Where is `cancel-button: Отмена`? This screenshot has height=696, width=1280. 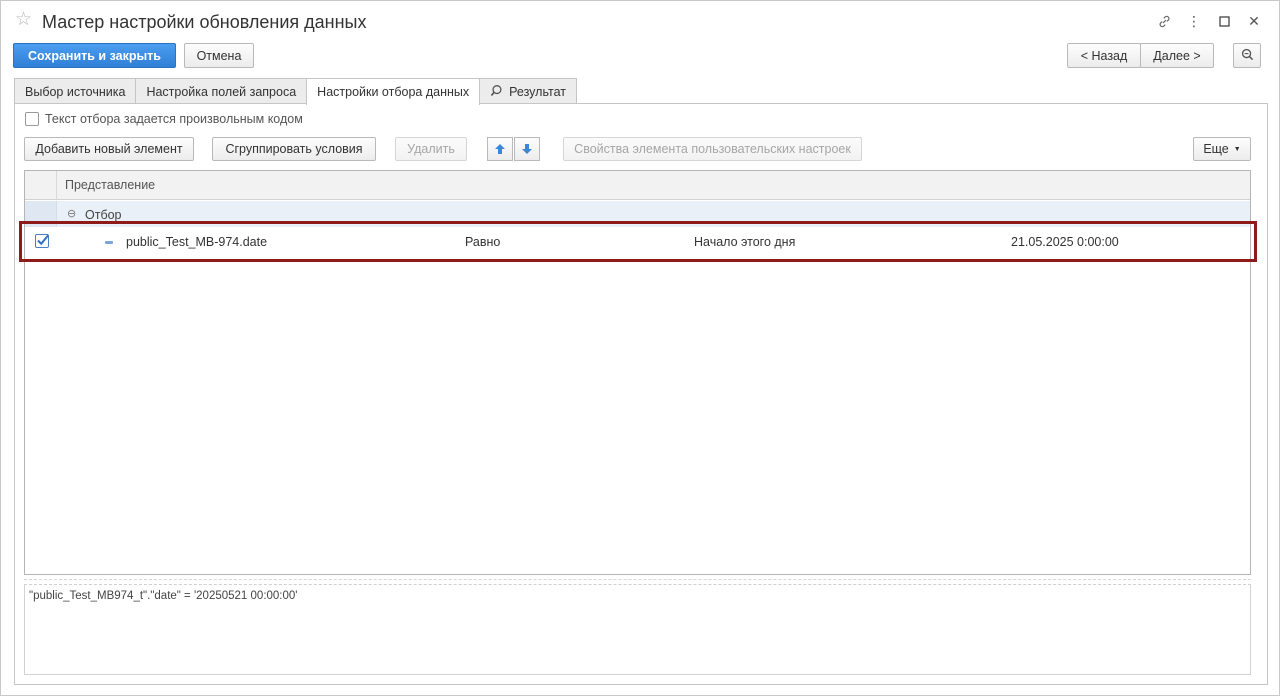
cancel-button: Отмена is located at coordinates (219, 55).